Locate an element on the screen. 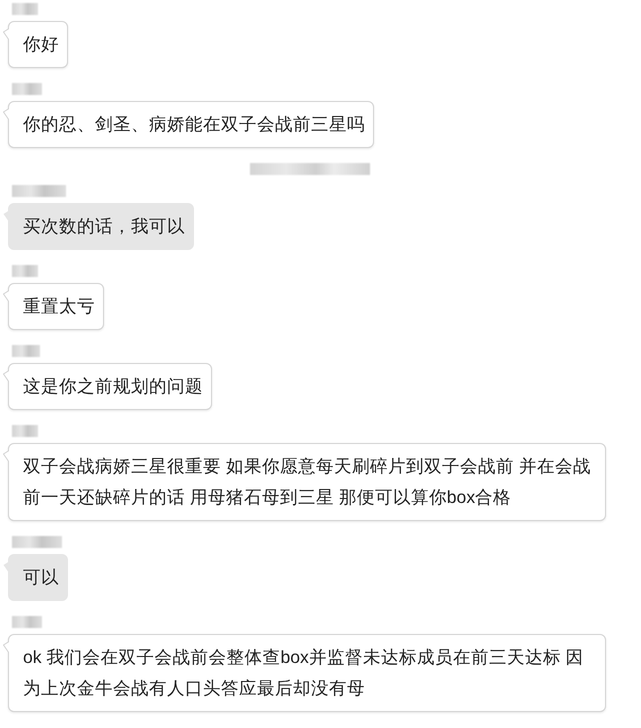  message-bubble: 双子会战病娇三星很重要 如果你愿意每天刷碎片到双子会战前 并在会战前一天还缺碎片的话 用母猪石母到三星 那便可以算你box合格 is located at coordinates (307, 482).